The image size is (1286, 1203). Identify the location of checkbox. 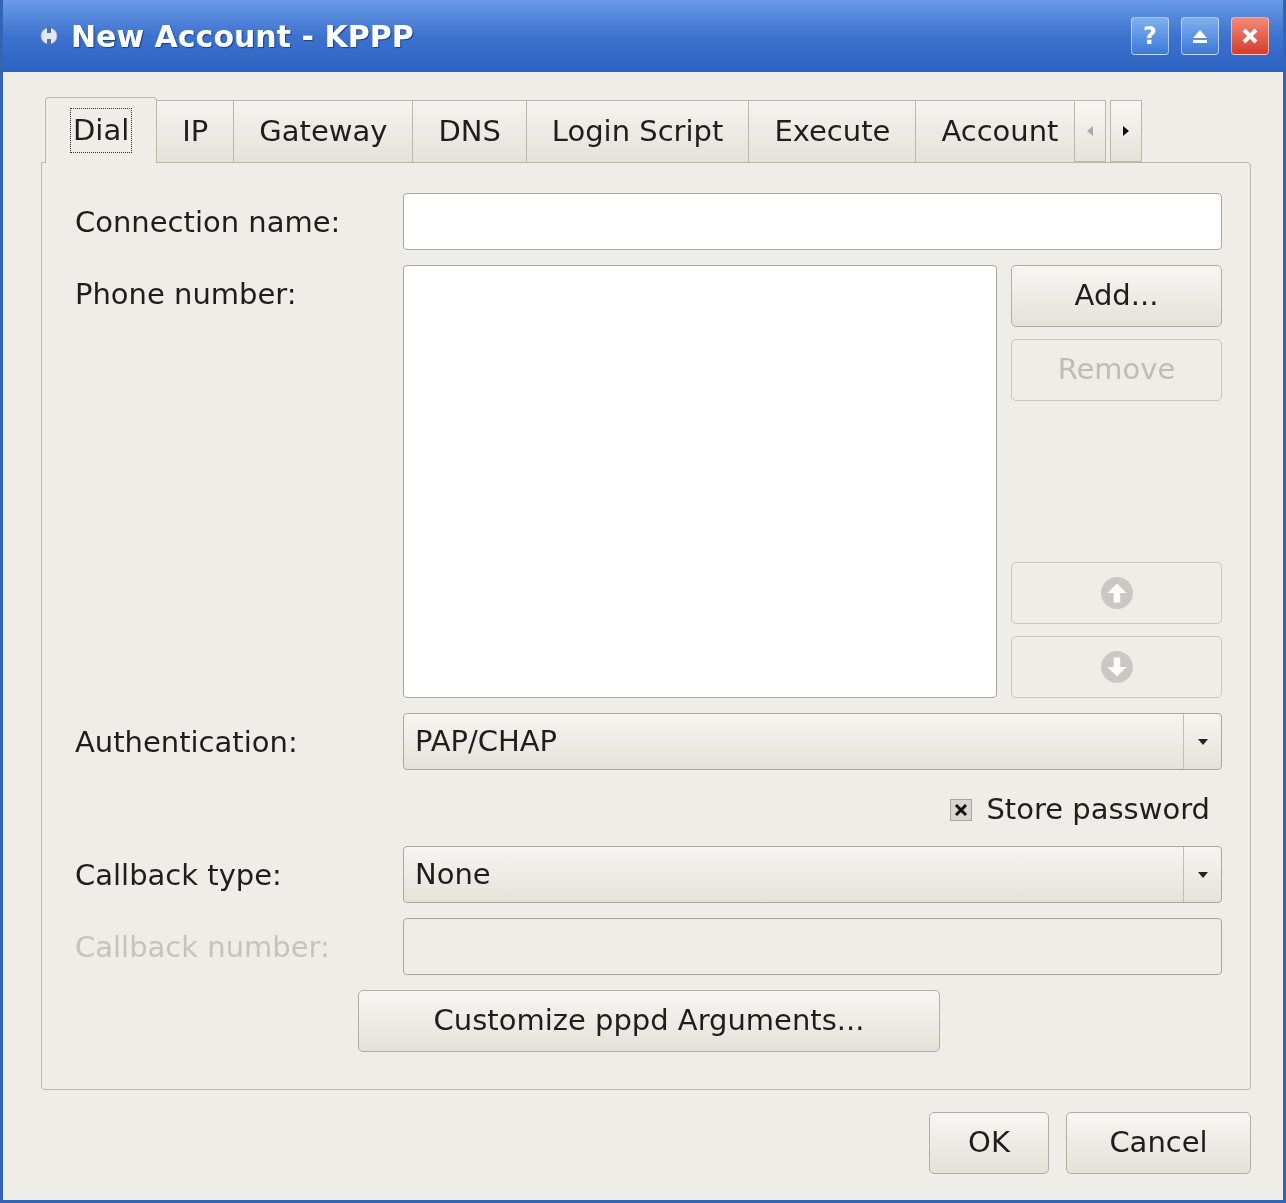
(961, 810).